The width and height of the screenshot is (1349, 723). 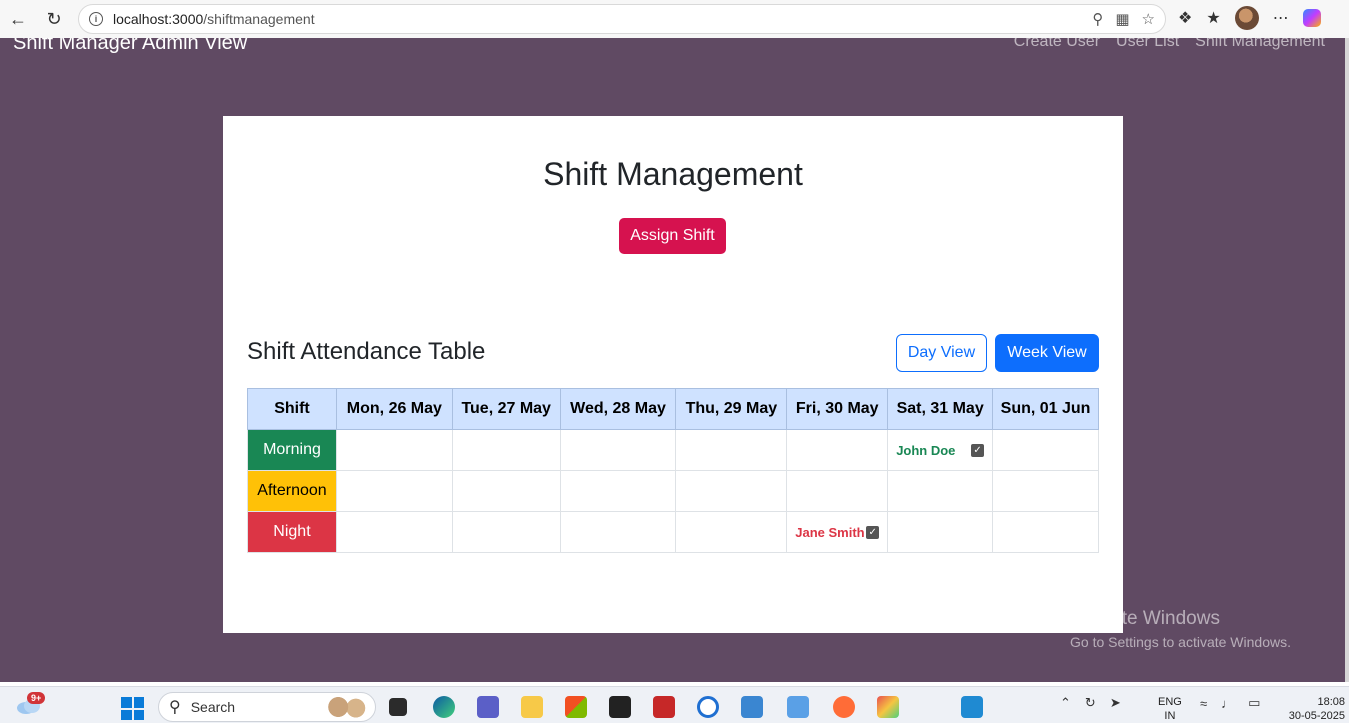 I want to click on store-icon, so click(x=576, y=707).